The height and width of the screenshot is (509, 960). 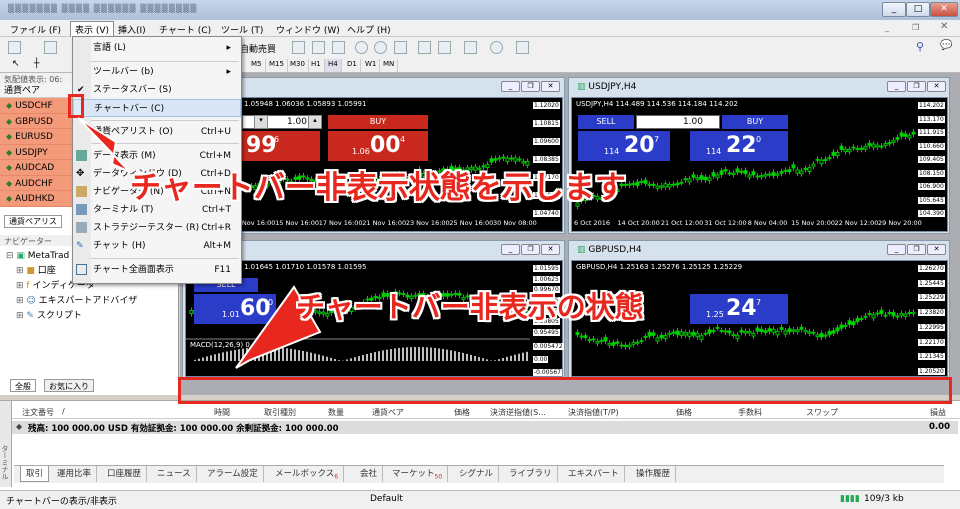 I want to click on sell-price-box: 1.01 60 0, so click(x=235, y=309).